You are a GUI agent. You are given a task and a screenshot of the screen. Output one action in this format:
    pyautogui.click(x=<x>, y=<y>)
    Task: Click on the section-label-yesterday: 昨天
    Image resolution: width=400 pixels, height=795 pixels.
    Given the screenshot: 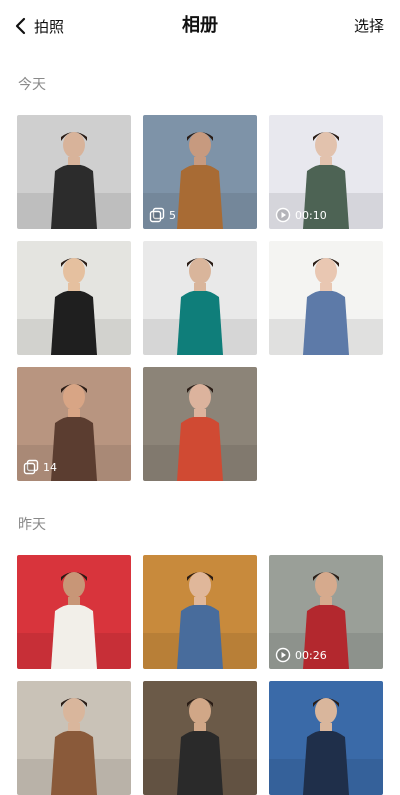 What is the action you would take?
    pyautogui.click(x=32, y=525)
    